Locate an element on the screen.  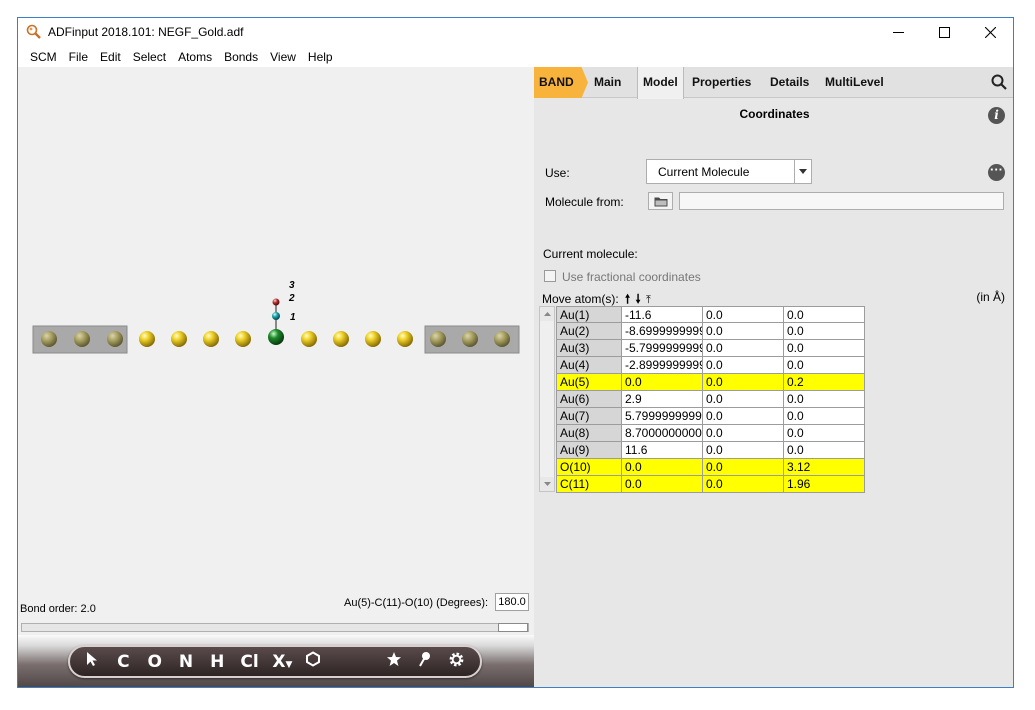
table-row: Au(3)-5.799999999990.00.0 is located at coordinates (710, 348).